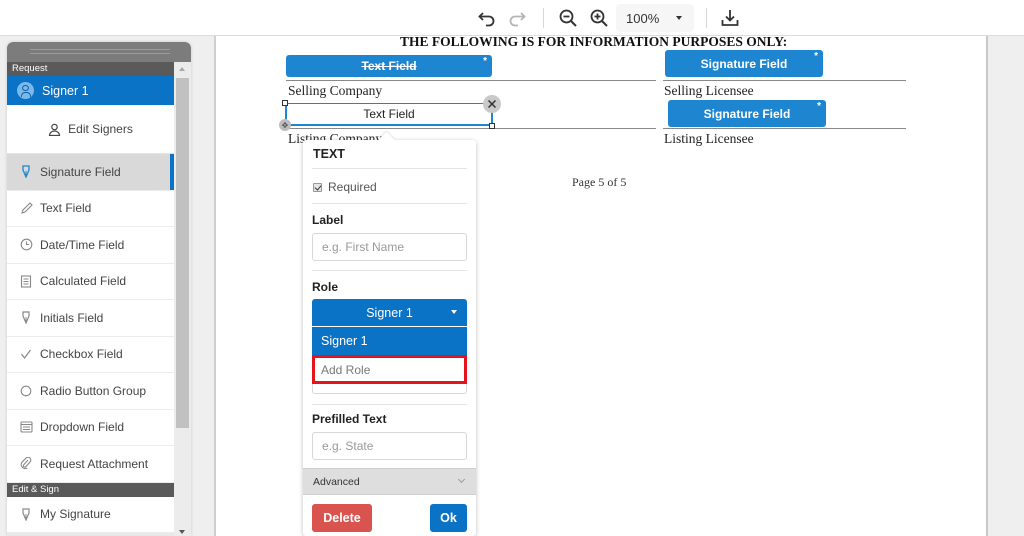 This screenshot has height=536, width=1024. What do you see at coordinates (90, 514) in the screenshot?
I see `sidebar-item-my-signature: My Signature` at bounding box center [90, 514].